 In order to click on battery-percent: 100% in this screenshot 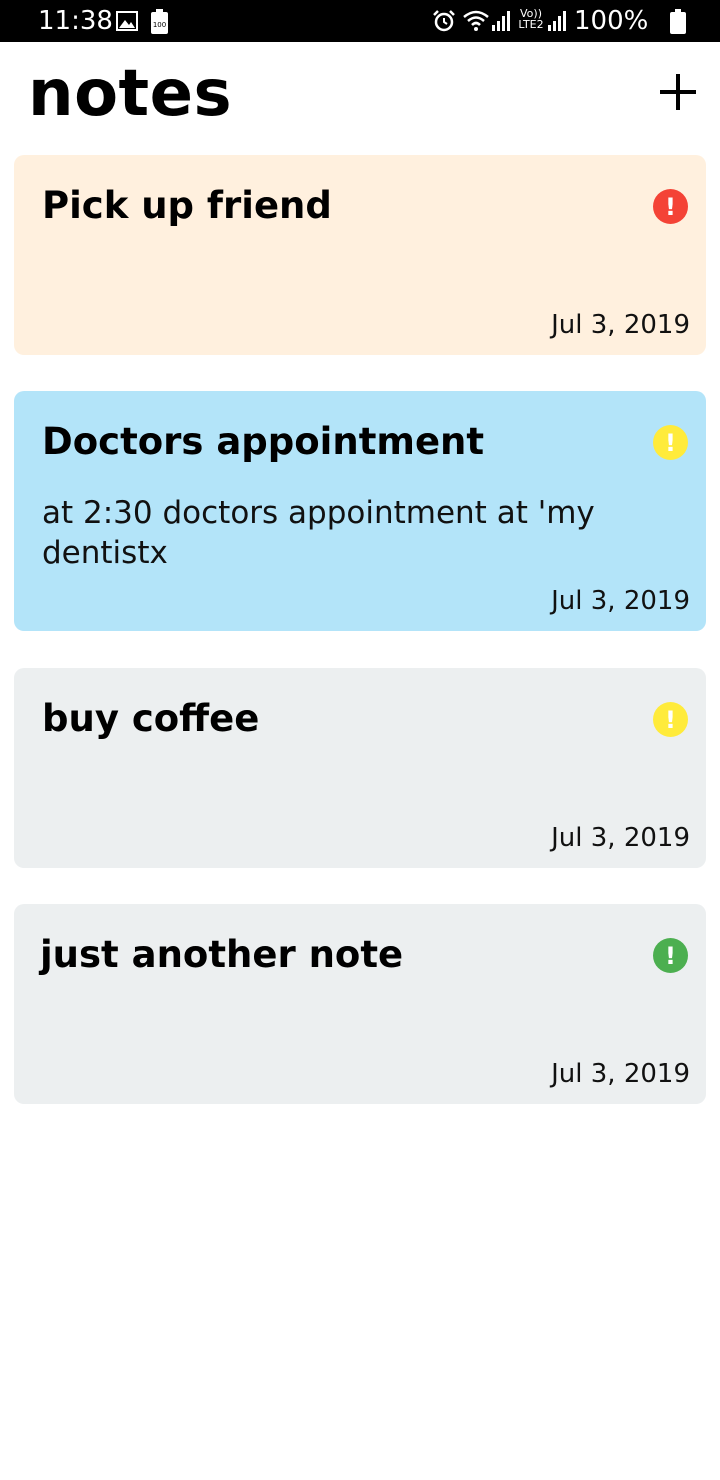, I will do `click(611, 21)`.